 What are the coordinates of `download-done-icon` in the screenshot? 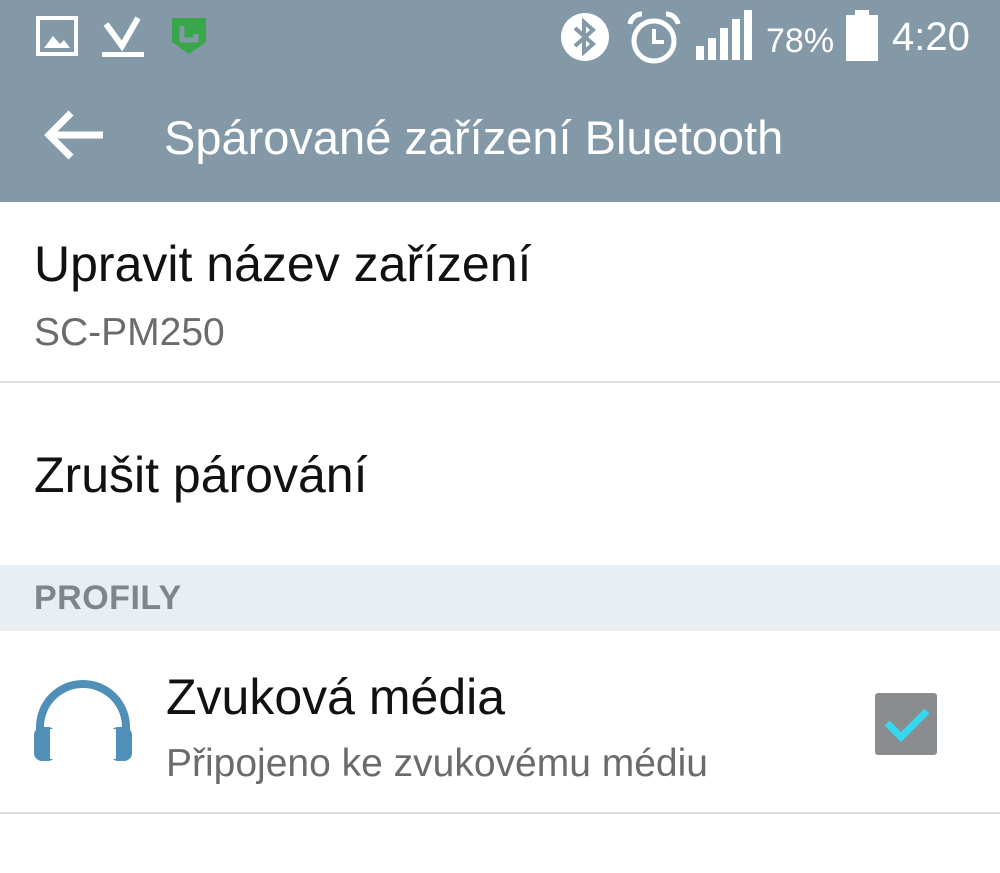 It's located at (123, 39).